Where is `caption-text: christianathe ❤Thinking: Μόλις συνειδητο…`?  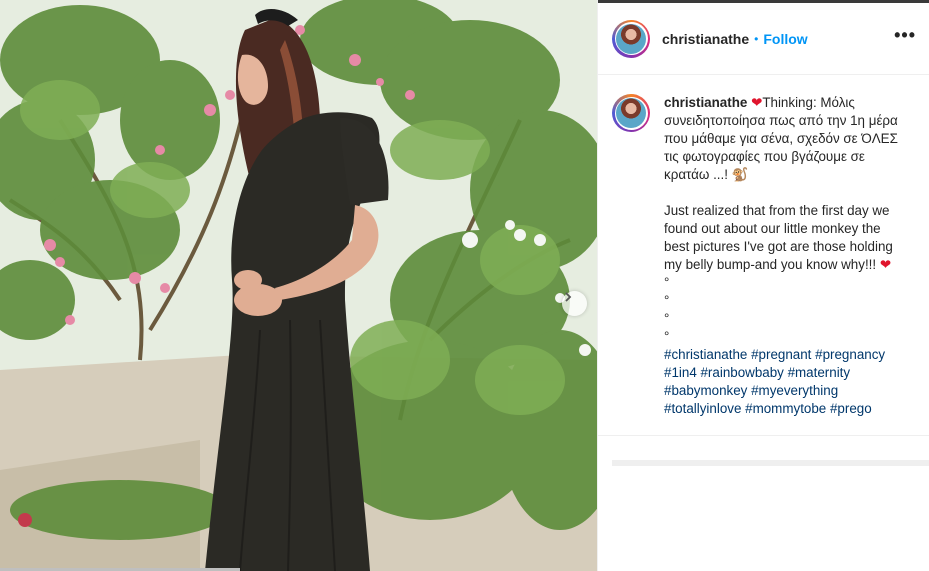 caption-text: christianathe ❤Thinking: Μόλις συνειδητο… is located at coordinates (786, 256).